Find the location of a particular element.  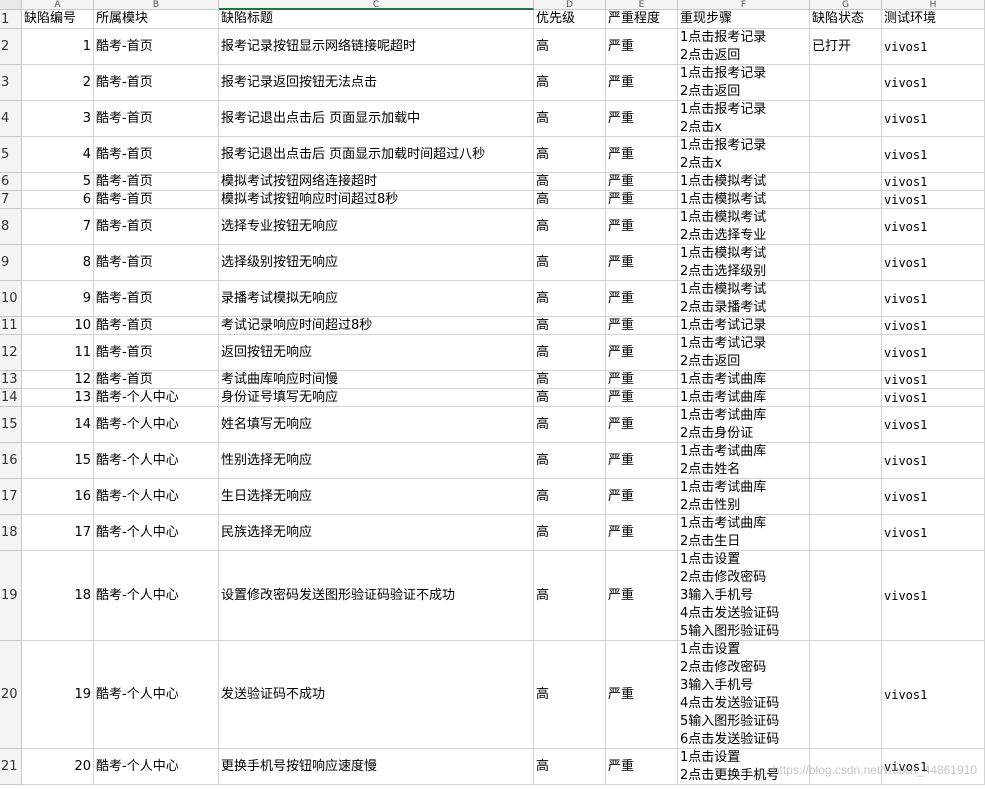

row-header: 10 is located at coordinates (11, 299).